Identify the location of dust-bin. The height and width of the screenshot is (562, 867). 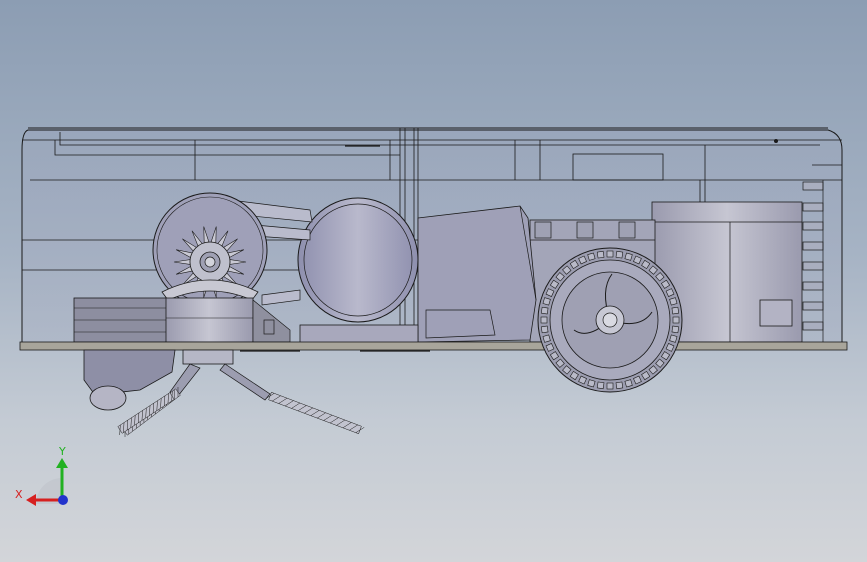
(477, 274).